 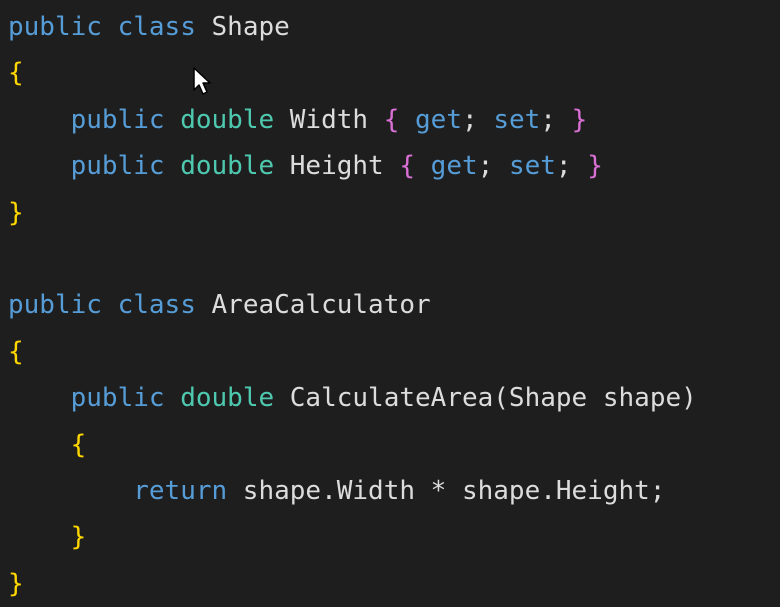 What do you see at coordinates (446, 490) in the screenshot?
I see `code-token: shape.Width * shape.Height;` at bounding box center [446, 490].